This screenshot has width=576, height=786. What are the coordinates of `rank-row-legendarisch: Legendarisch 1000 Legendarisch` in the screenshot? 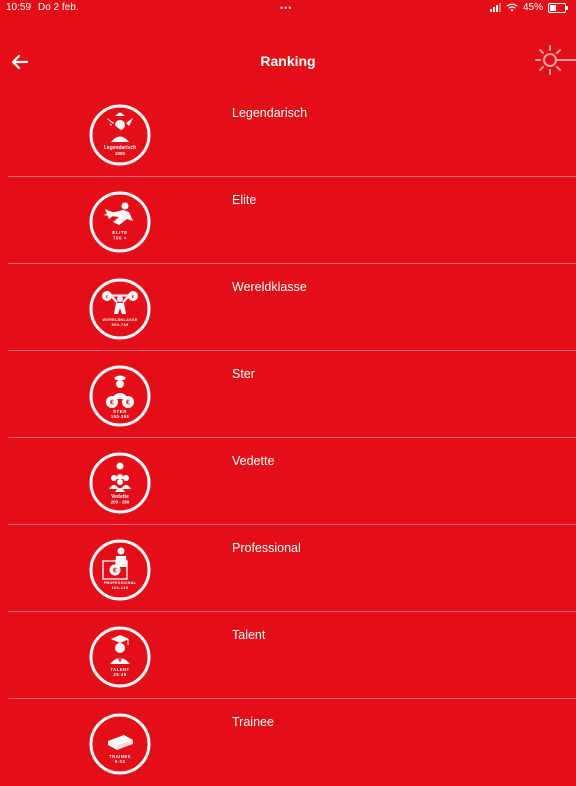 It's located at (288, 133).